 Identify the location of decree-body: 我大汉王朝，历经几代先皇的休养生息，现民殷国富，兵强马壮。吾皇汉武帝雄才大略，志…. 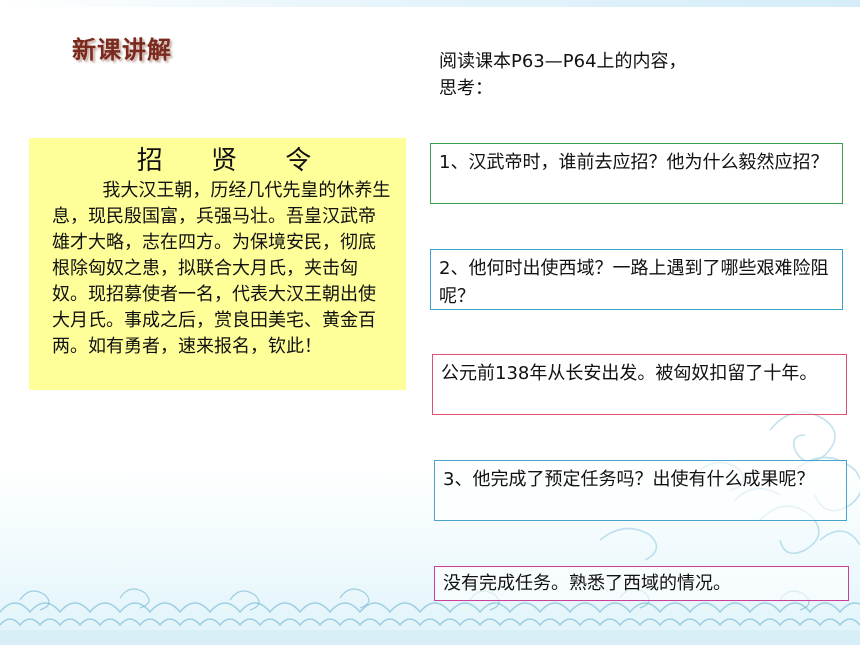
(221, 268).